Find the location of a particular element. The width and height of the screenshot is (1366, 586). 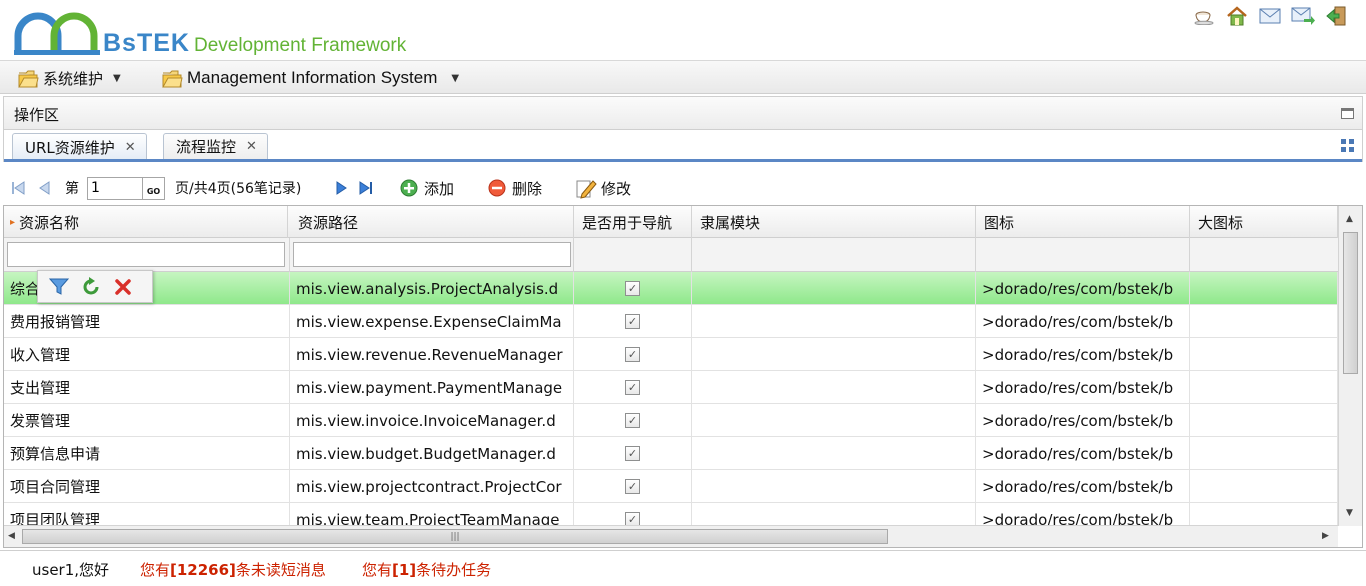

column-header-name: ▸ 资源名称 is located at coordinates (146, 222).